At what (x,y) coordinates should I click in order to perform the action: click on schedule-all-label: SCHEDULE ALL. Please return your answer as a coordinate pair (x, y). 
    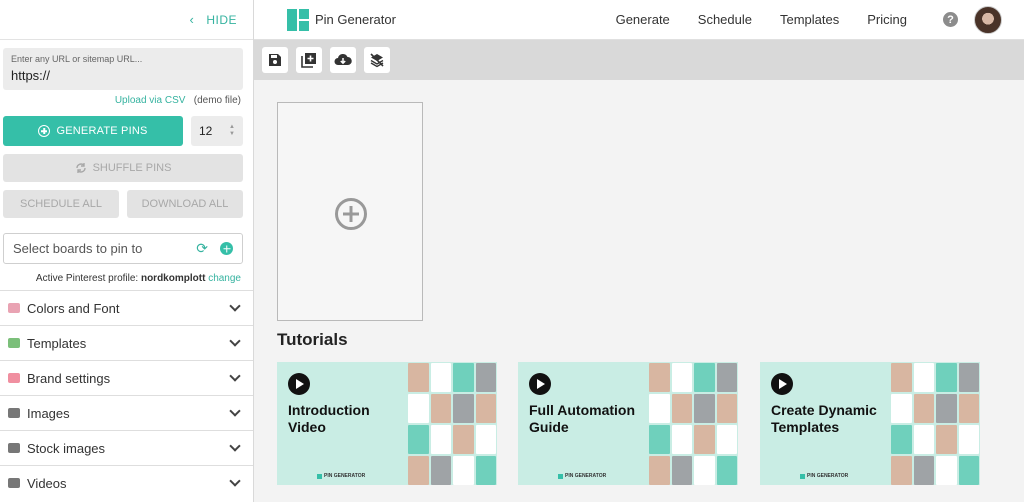
    Looking at the image, I should click on (61, 204).